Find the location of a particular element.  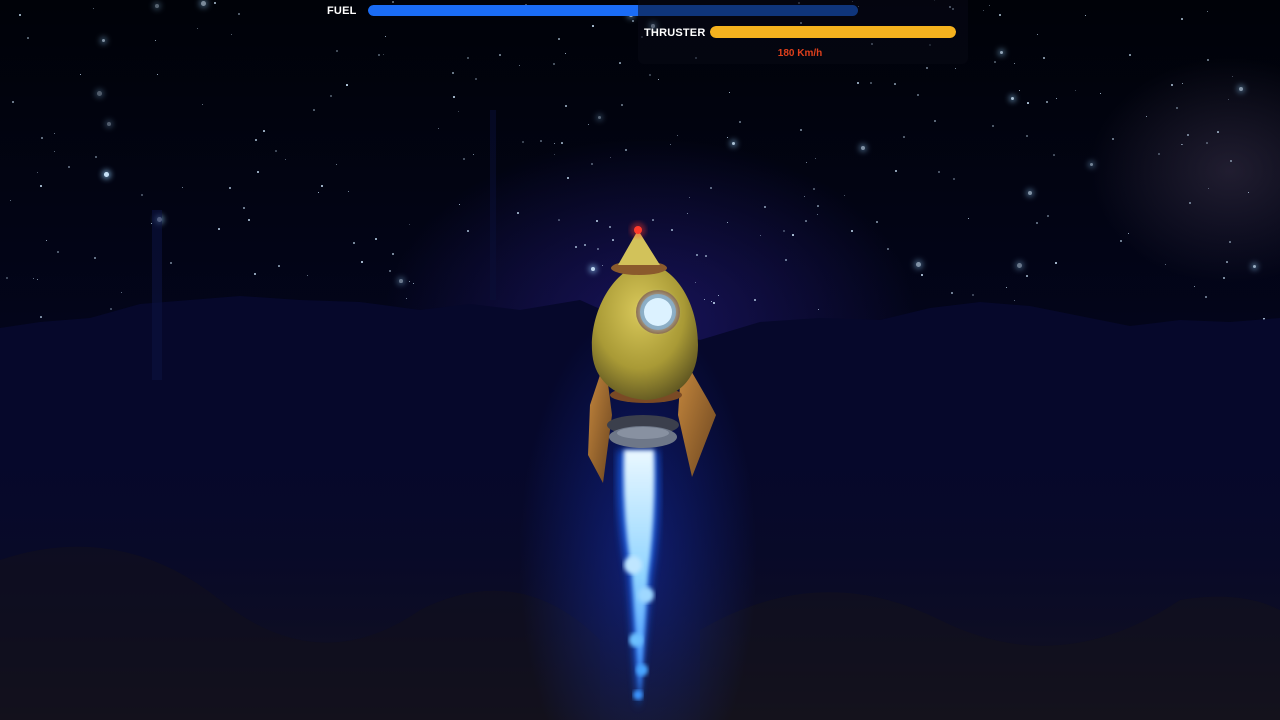

thruster-bar-fill is located at coordinates (833, 32).